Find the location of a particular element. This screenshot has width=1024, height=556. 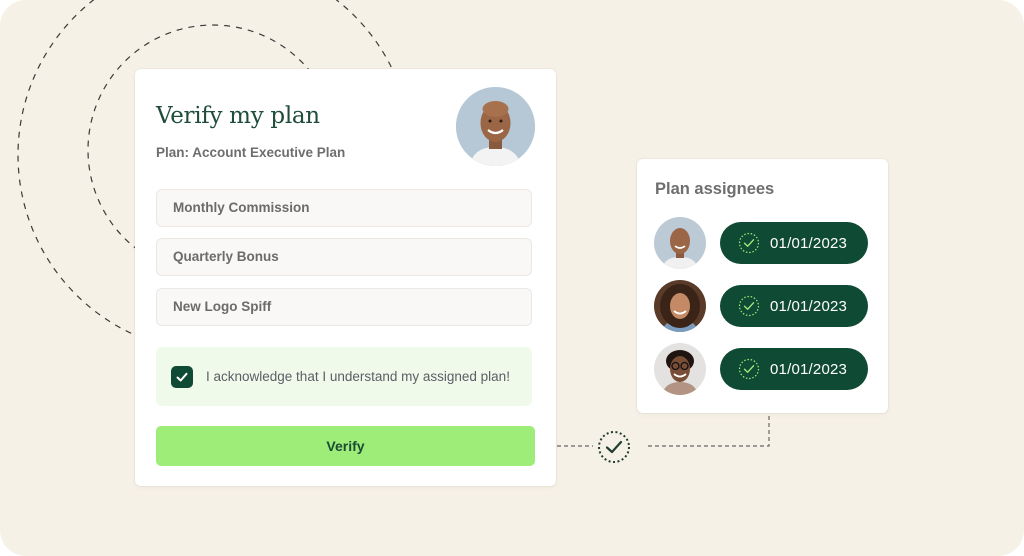

checkmark-icon is located at coordinates (182, 376).